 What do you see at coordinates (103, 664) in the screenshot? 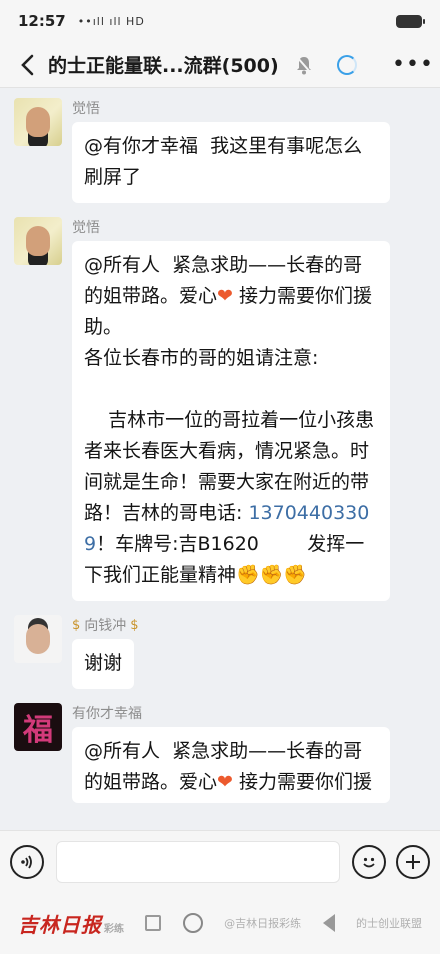
I see `message-bubble: 谢谢` at bounding box center [103, 664].